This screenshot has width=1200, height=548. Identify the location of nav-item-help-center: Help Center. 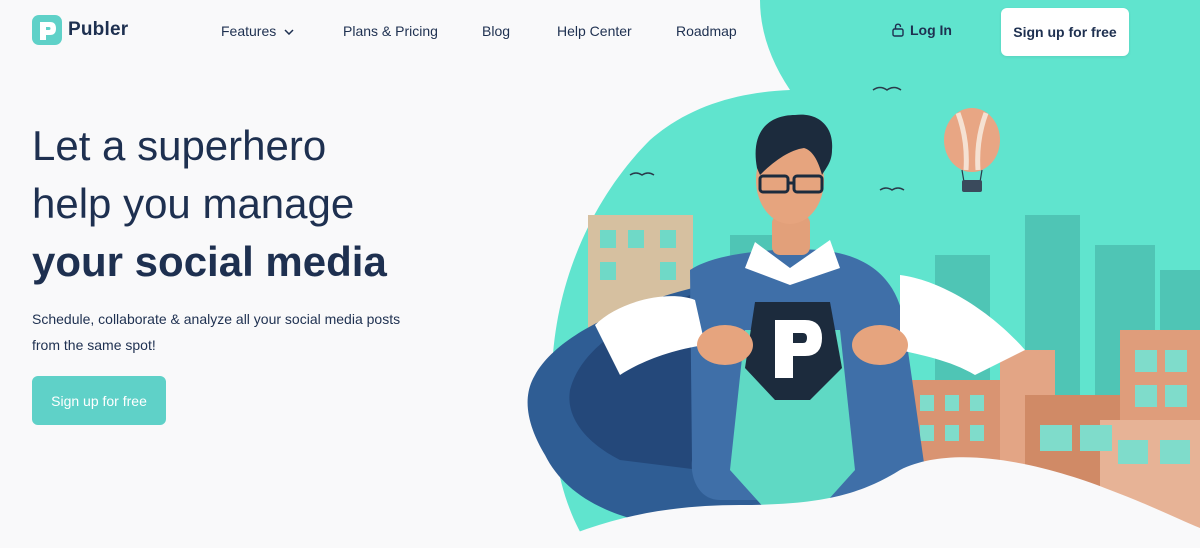
(594, 31).